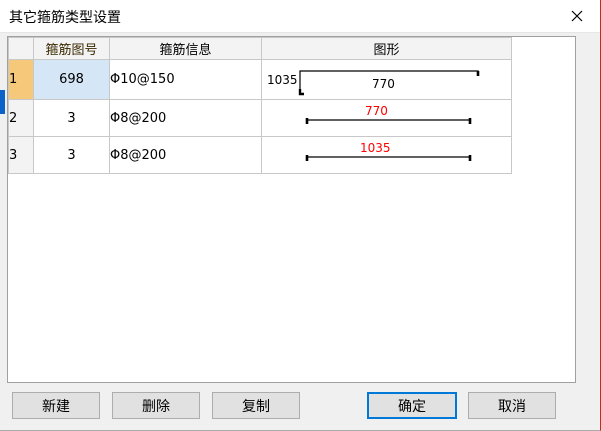 The height and width of the screenshot is (431, 601). I want to click on cell-code: 698, so click(71, 79).